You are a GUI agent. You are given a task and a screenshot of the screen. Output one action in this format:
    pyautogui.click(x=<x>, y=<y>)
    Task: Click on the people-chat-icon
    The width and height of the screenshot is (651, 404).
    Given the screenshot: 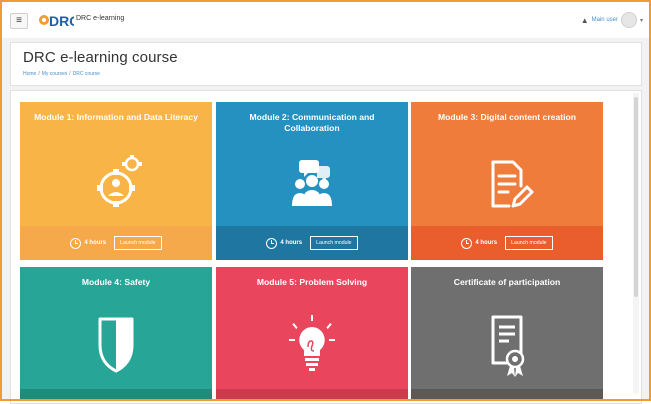 What is the action you would take?
    pyautogui.click(x=312, y=183)
    